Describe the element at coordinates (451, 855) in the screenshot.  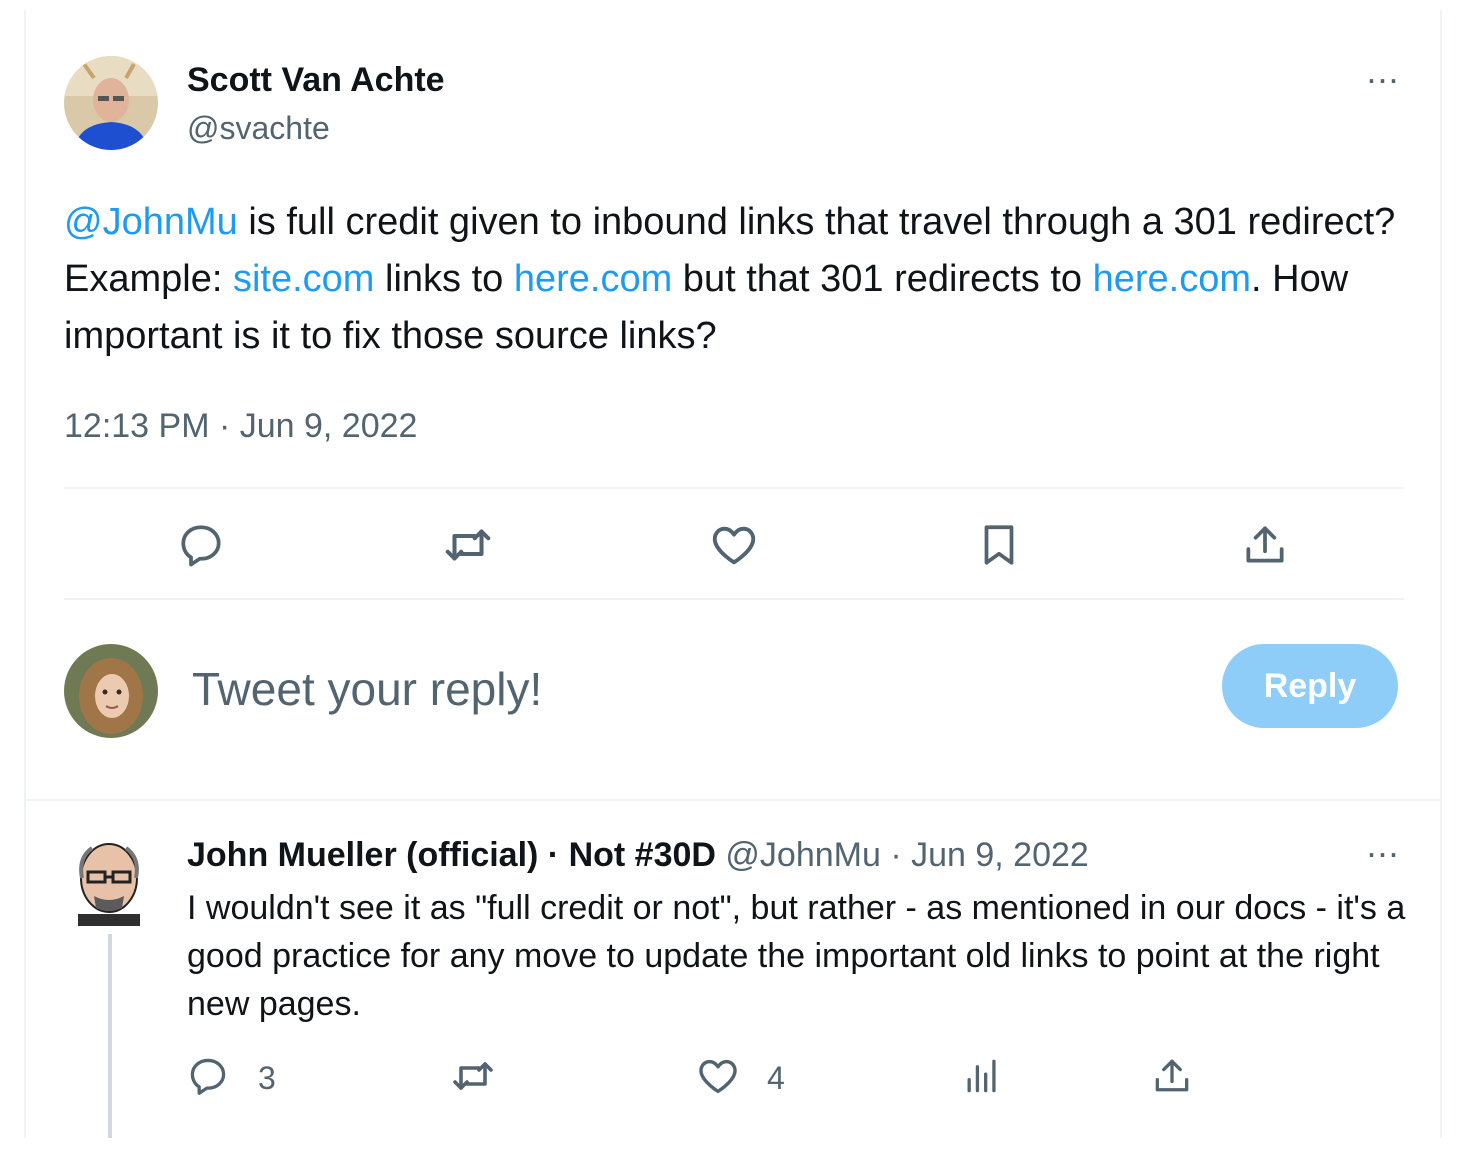
I see `reply-author-name: John Mueller (official) · Not #30D` at that location.